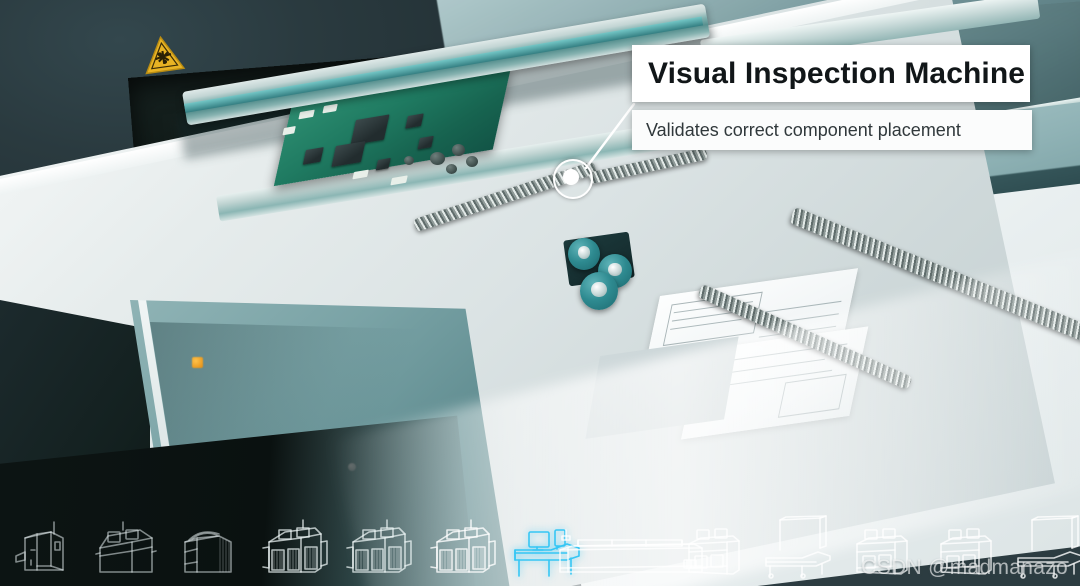  I want to click on sidebar-item-reflow-oven, so click(631, 547).